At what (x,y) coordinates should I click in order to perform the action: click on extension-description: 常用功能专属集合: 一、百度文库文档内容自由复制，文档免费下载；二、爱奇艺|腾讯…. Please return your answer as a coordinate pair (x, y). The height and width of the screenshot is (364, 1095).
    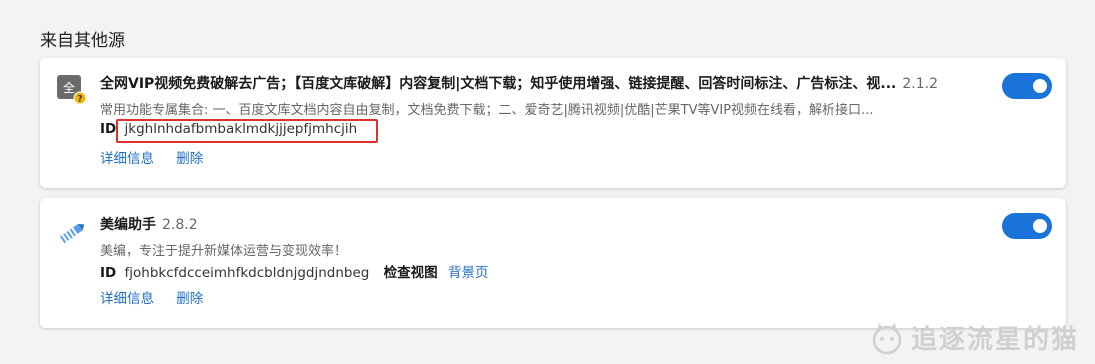
    Looking at the image, I should click on (487, 110).